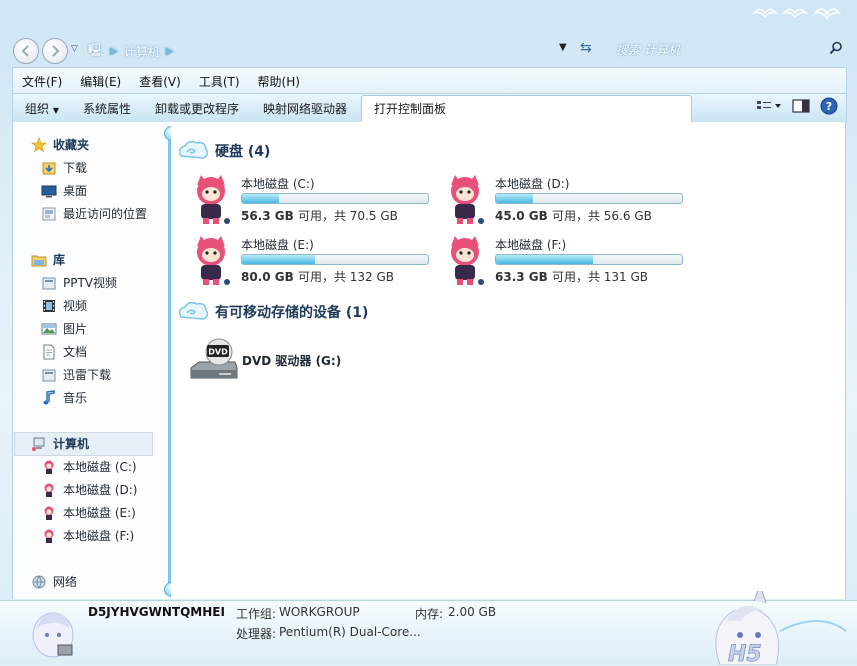 Image resolution: width=857 pixels, height=666 pixels. Describe the element at coordinates (60, 144) in the screenshot. I see `nav-favorites: 收藏夹` at that location.